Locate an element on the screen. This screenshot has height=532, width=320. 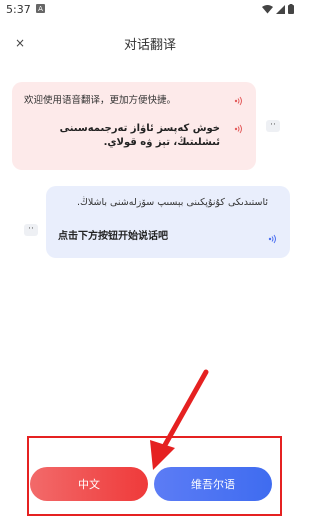
uyghur-language-button: 维吾尔语 is located at coordinates (213, 484).